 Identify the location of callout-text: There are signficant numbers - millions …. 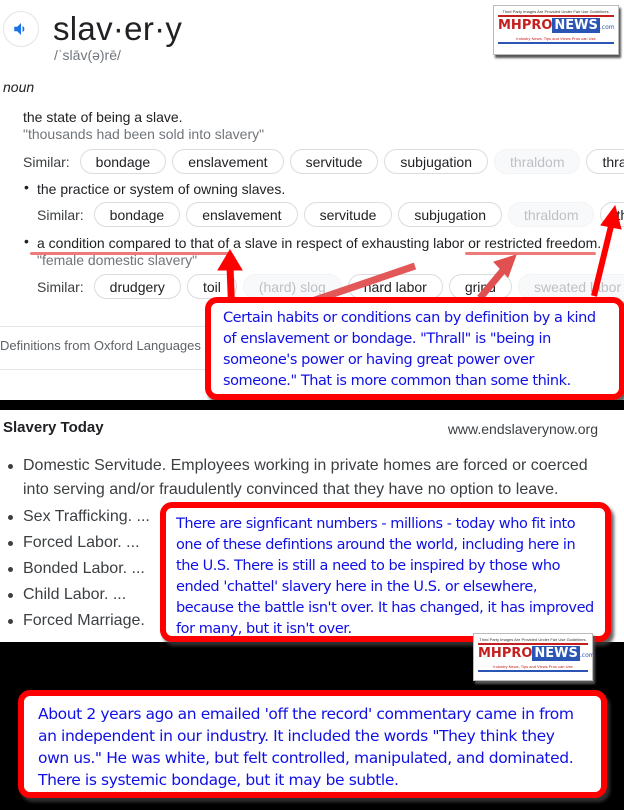
(385, 576).